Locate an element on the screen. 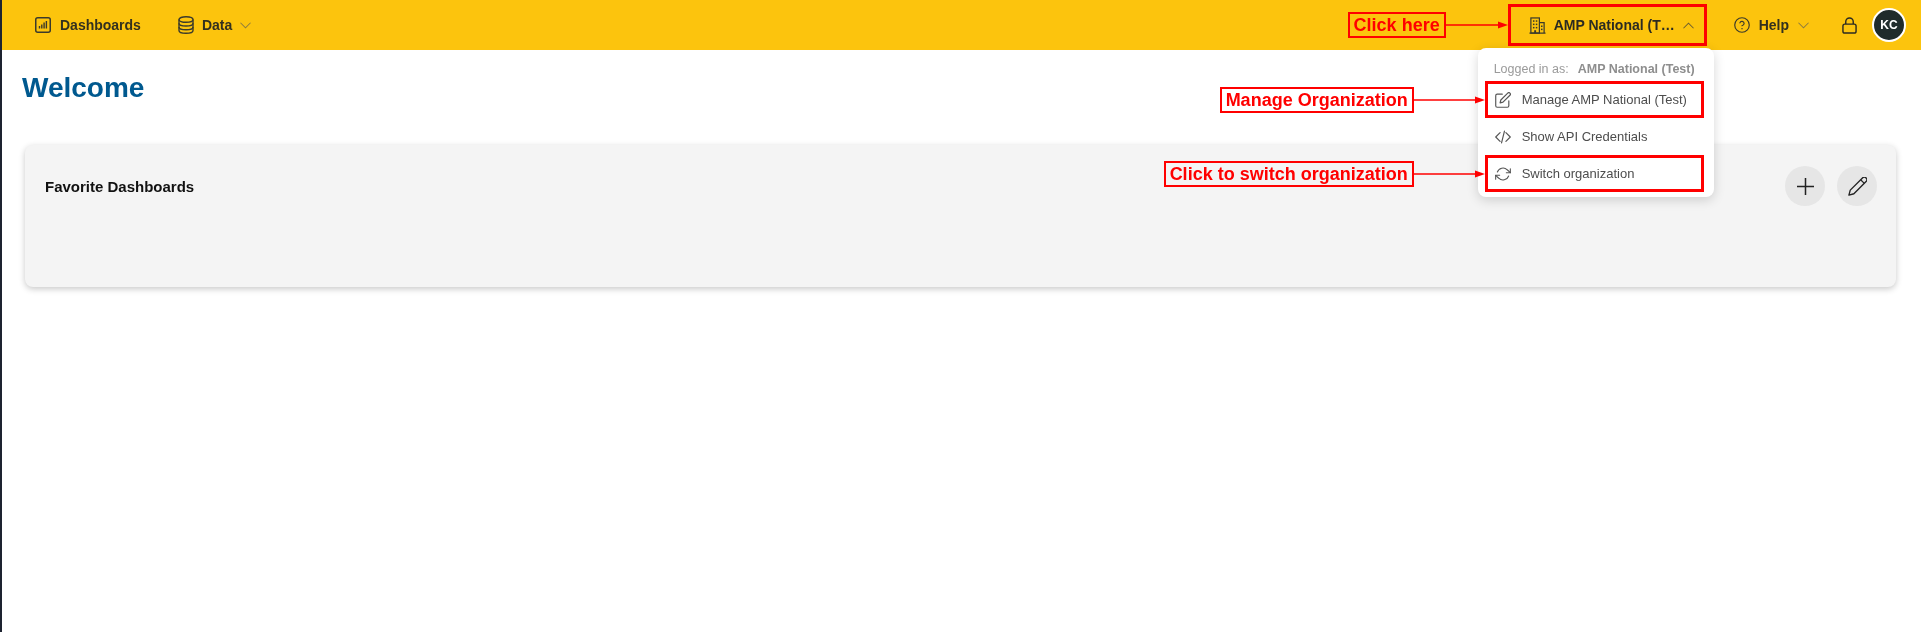  logged-in-label: Logged in as: is located at coordinates (1531, 68).